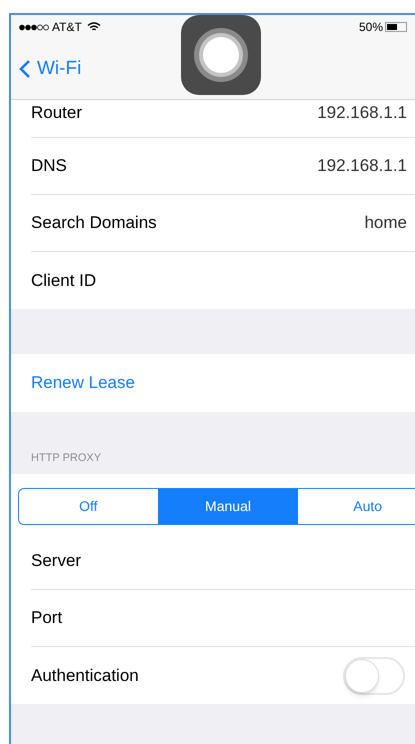  I want to click on row-label: Authentication, so click(85, 675).